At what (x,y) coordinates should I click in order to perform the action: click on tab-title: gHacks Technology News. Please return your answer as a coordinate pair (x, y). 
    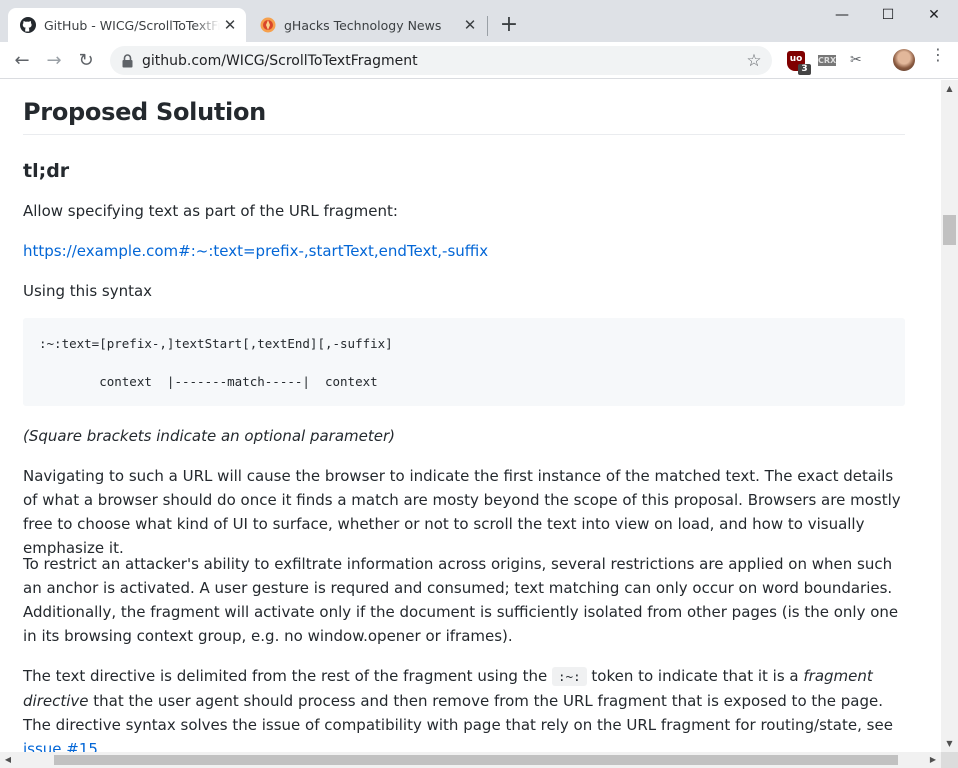
    Looking at the image, I should click on (363, 25).